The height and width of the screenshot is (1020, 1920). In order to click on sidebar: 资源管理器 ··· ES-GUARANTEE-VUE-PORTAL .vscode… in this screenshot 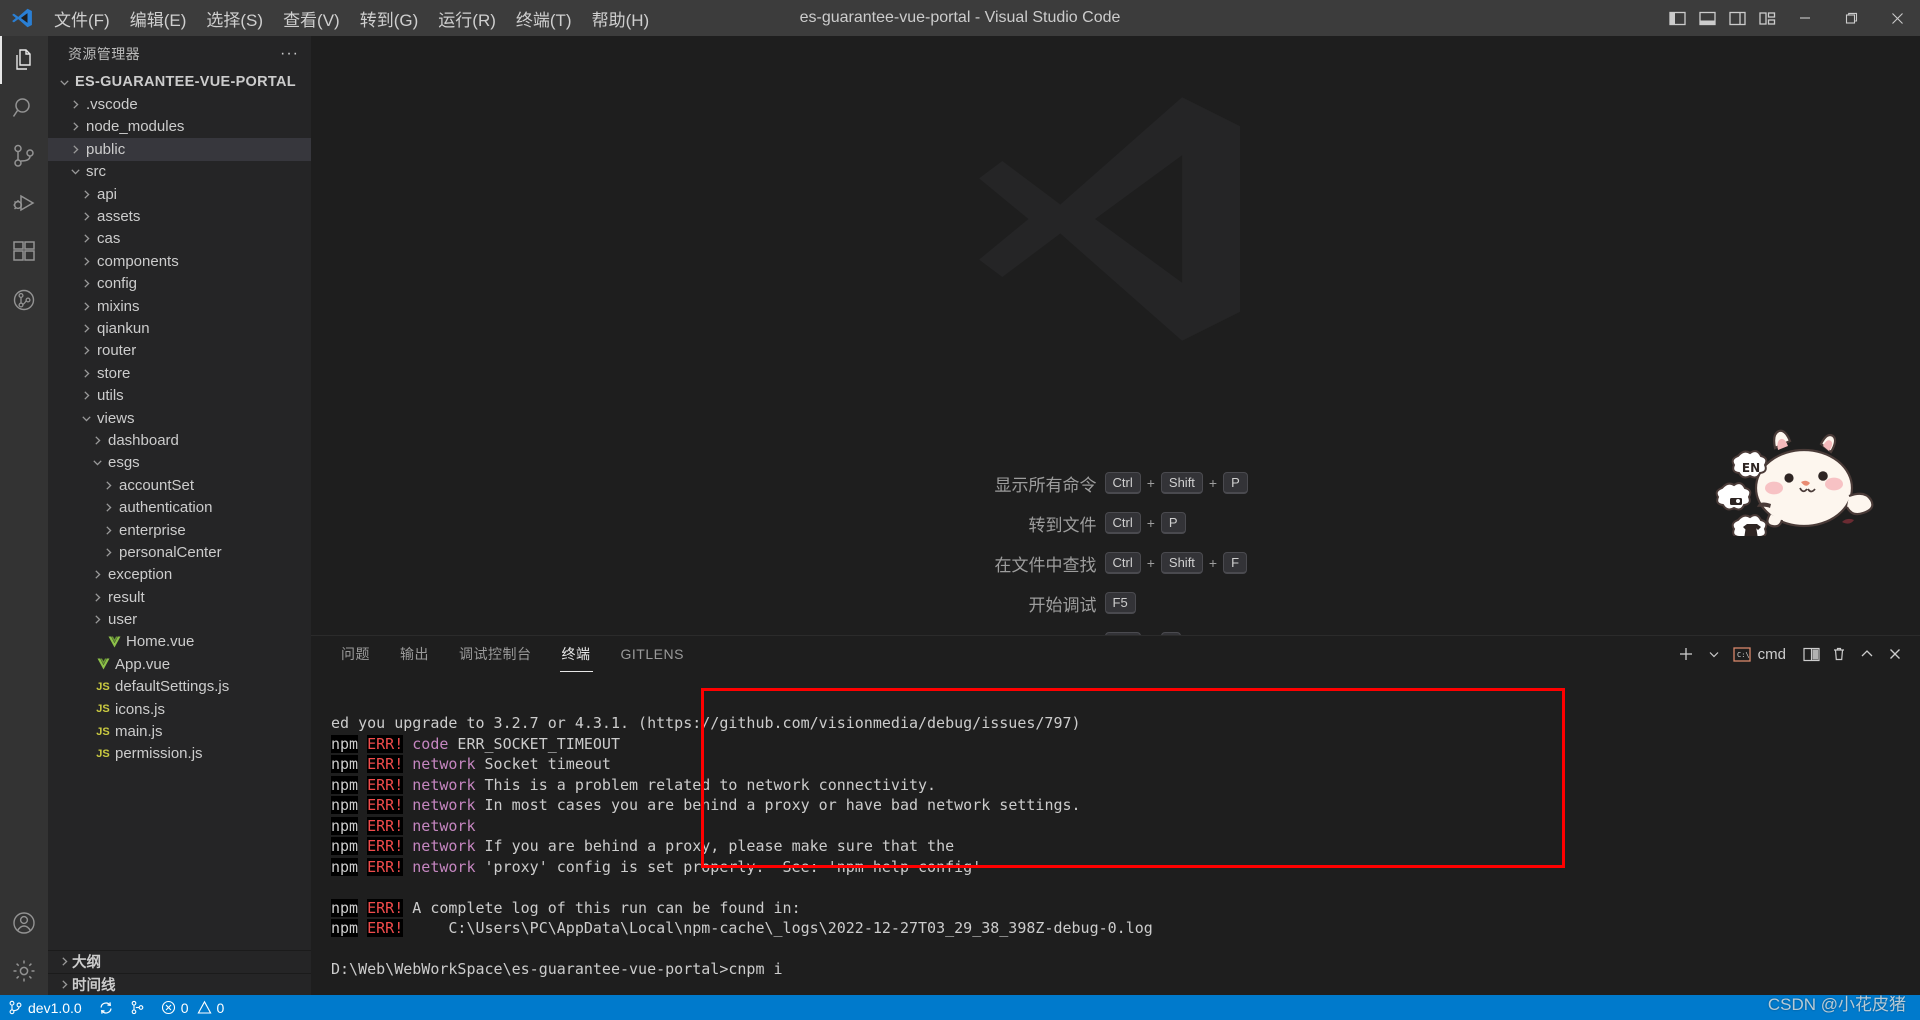, I will do `click(179, 515)`.